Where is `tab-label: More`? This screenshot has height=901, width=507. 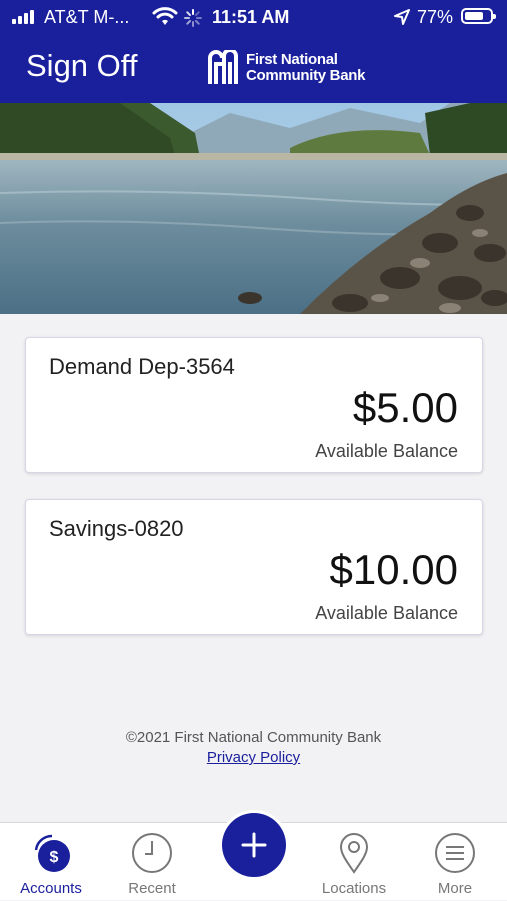
tab-label: More is located at coordinates (455, 888).